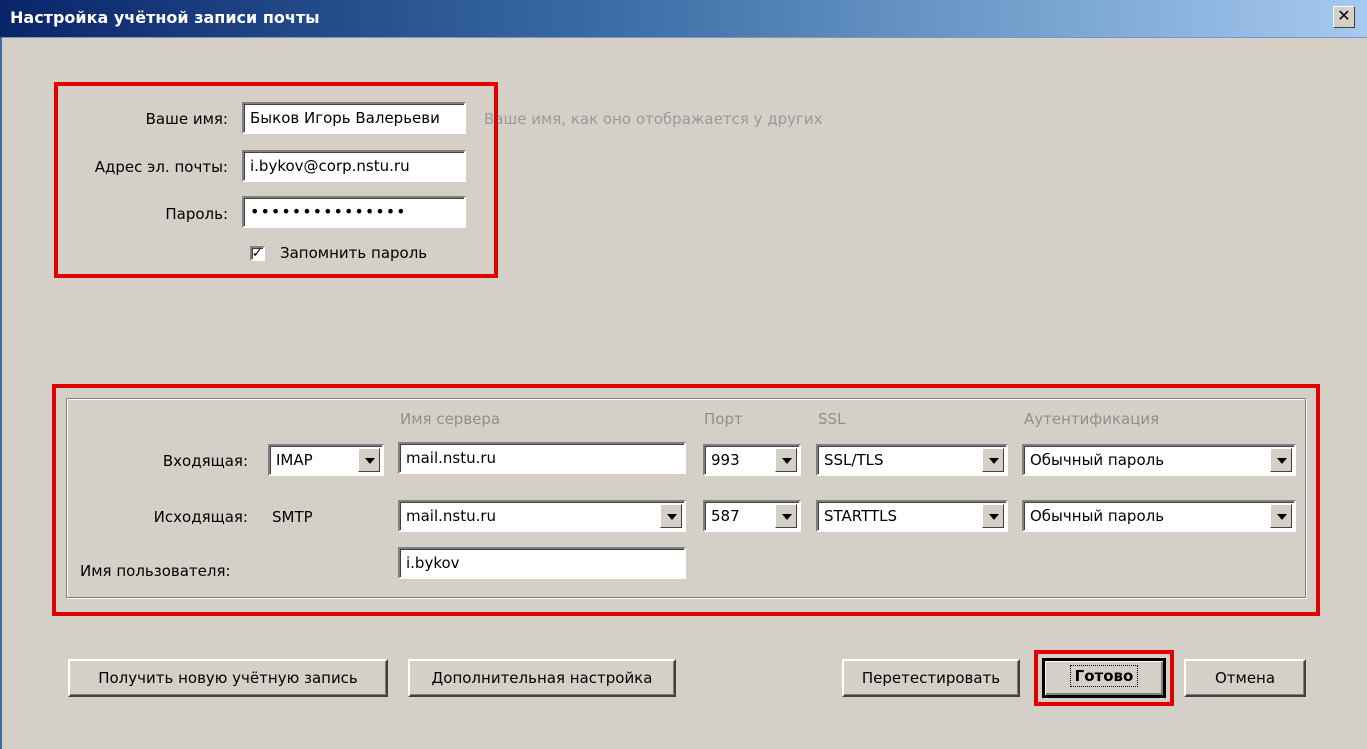  I want to click on name-hint: Ваше имя, как оно отображается у других, so click(653, 119).